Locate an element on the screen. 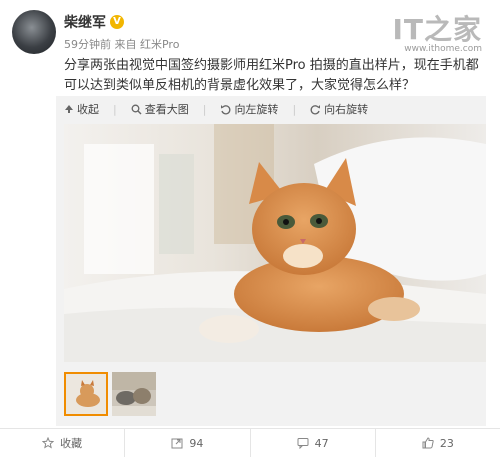 Image resolution: width=500 pixels, height=457 pixels. thumbnail-photo-image is located at coordinates (134, 394).